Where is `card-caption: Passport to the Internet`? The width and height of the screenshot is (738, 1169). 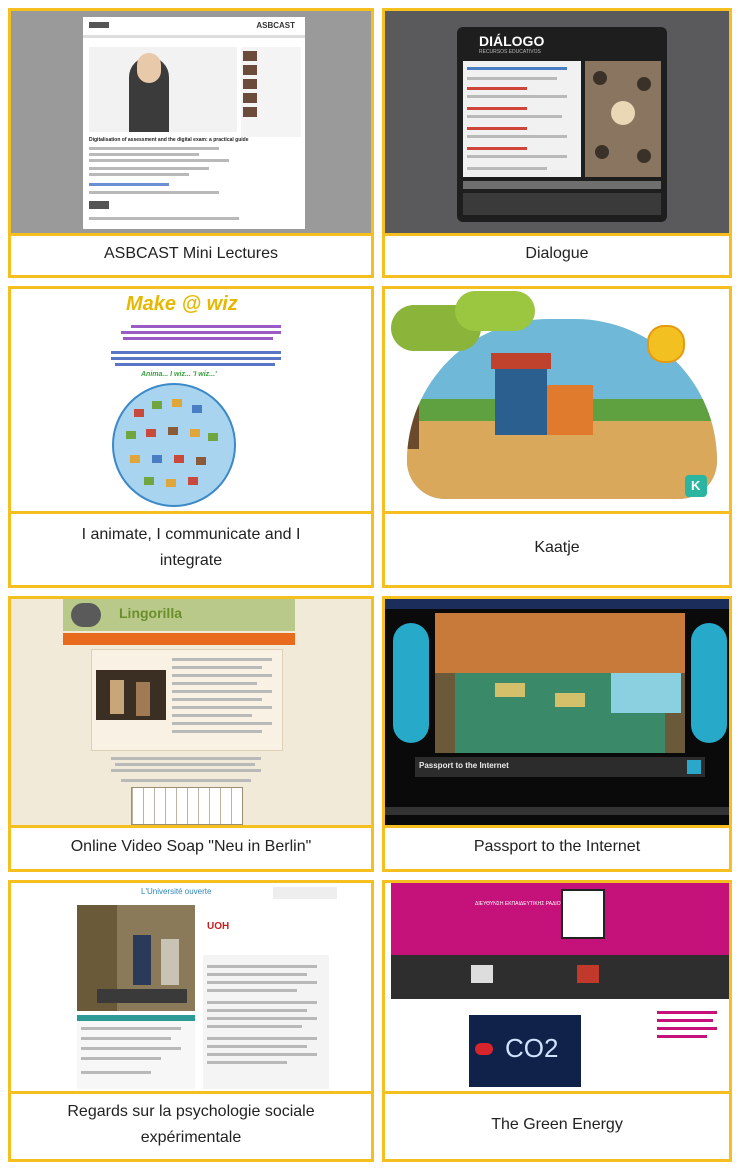 card-caption: Passport to the Internet is located at coordinates (557, 846).